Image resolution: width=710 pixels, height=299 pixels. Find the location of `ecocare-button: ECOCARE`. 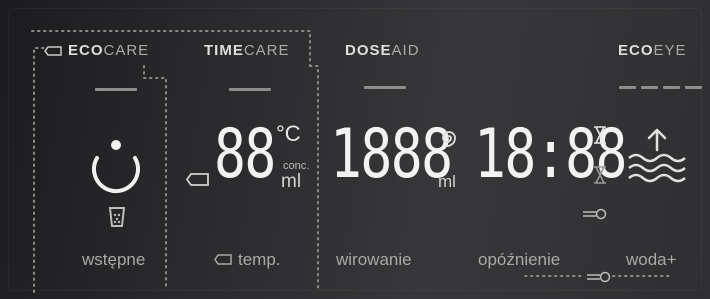

ecocare-button: ECOCARE is located at coordinates (96, 50).